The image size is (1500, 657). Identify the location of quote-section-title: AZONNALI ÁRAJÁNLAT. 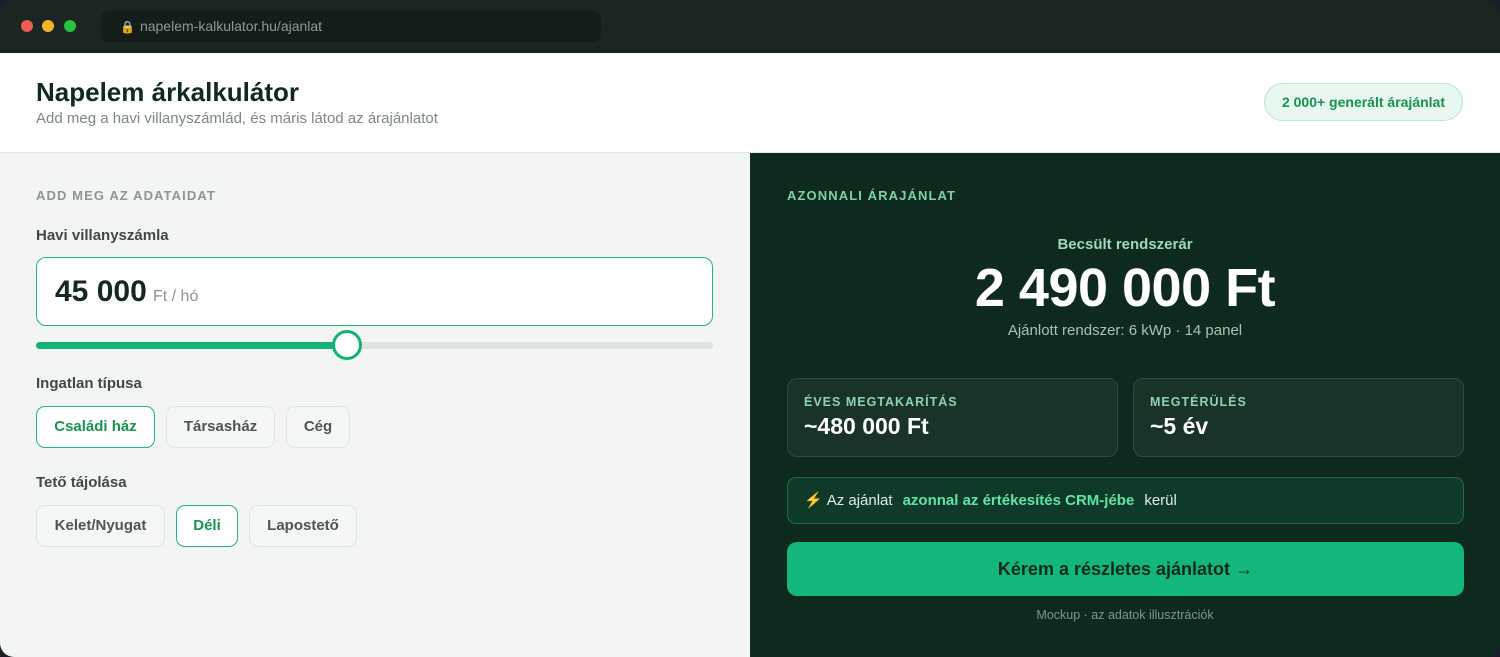
(872, 195).